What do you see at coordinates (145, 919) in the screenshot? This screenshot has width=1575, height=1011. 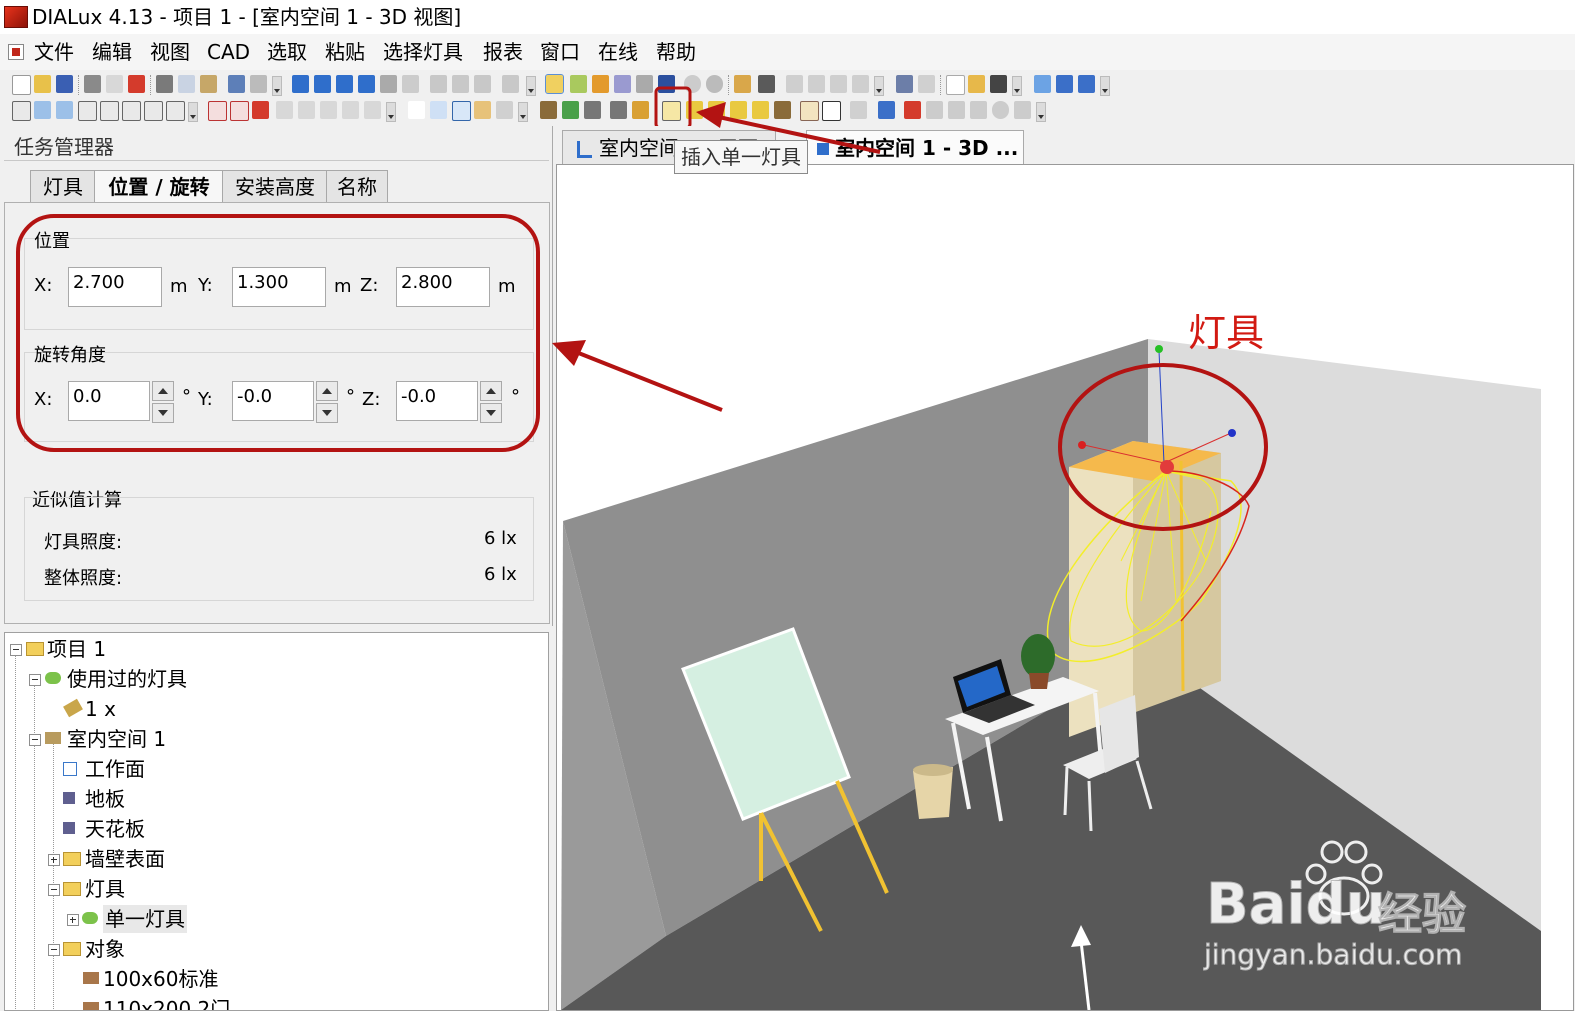 I see `tree-single-lamp: 单一灯具` at bounding box center [145, 919].